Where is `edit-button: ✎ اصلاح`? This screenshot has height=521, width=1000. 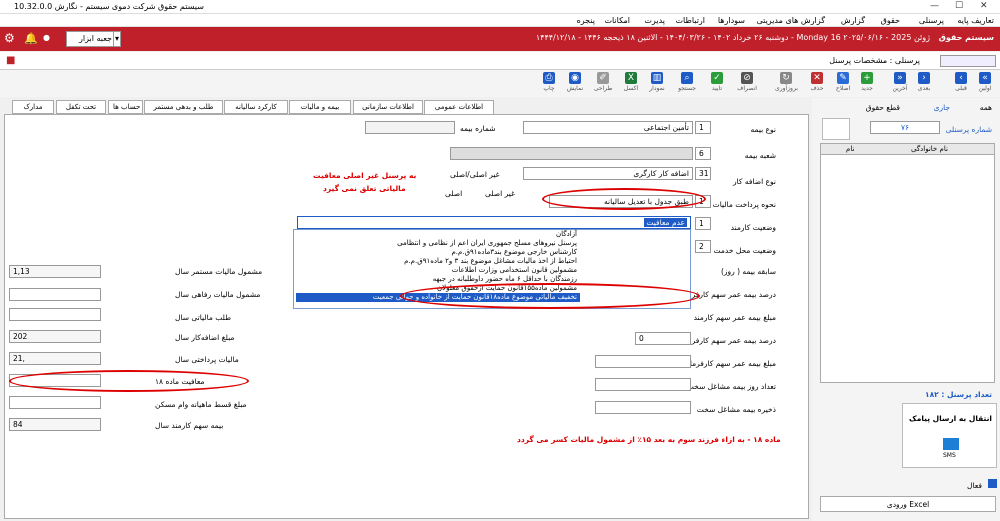
edit-button: ✎ اصلاح is located at coordinates (843, 85).